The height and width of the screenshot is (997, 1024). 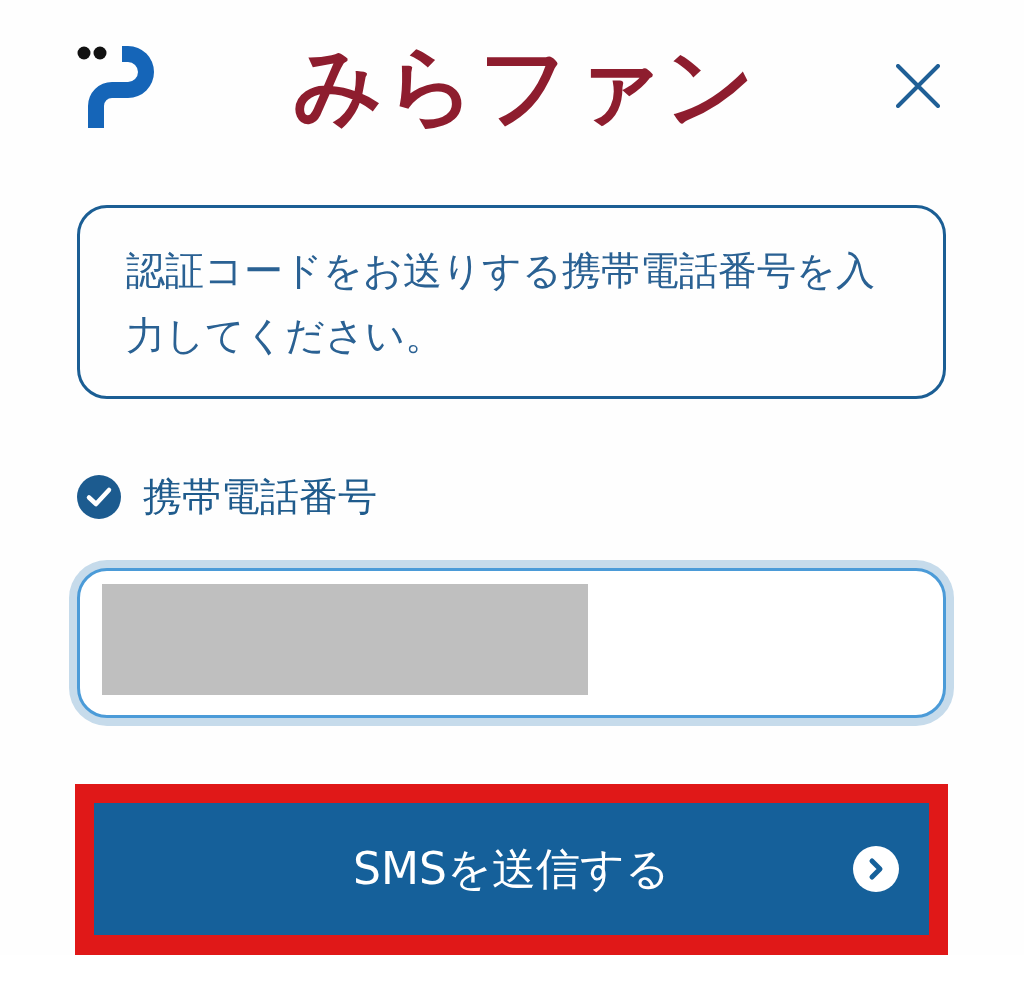 I want to click on close-button, so click(x=918, y=86).